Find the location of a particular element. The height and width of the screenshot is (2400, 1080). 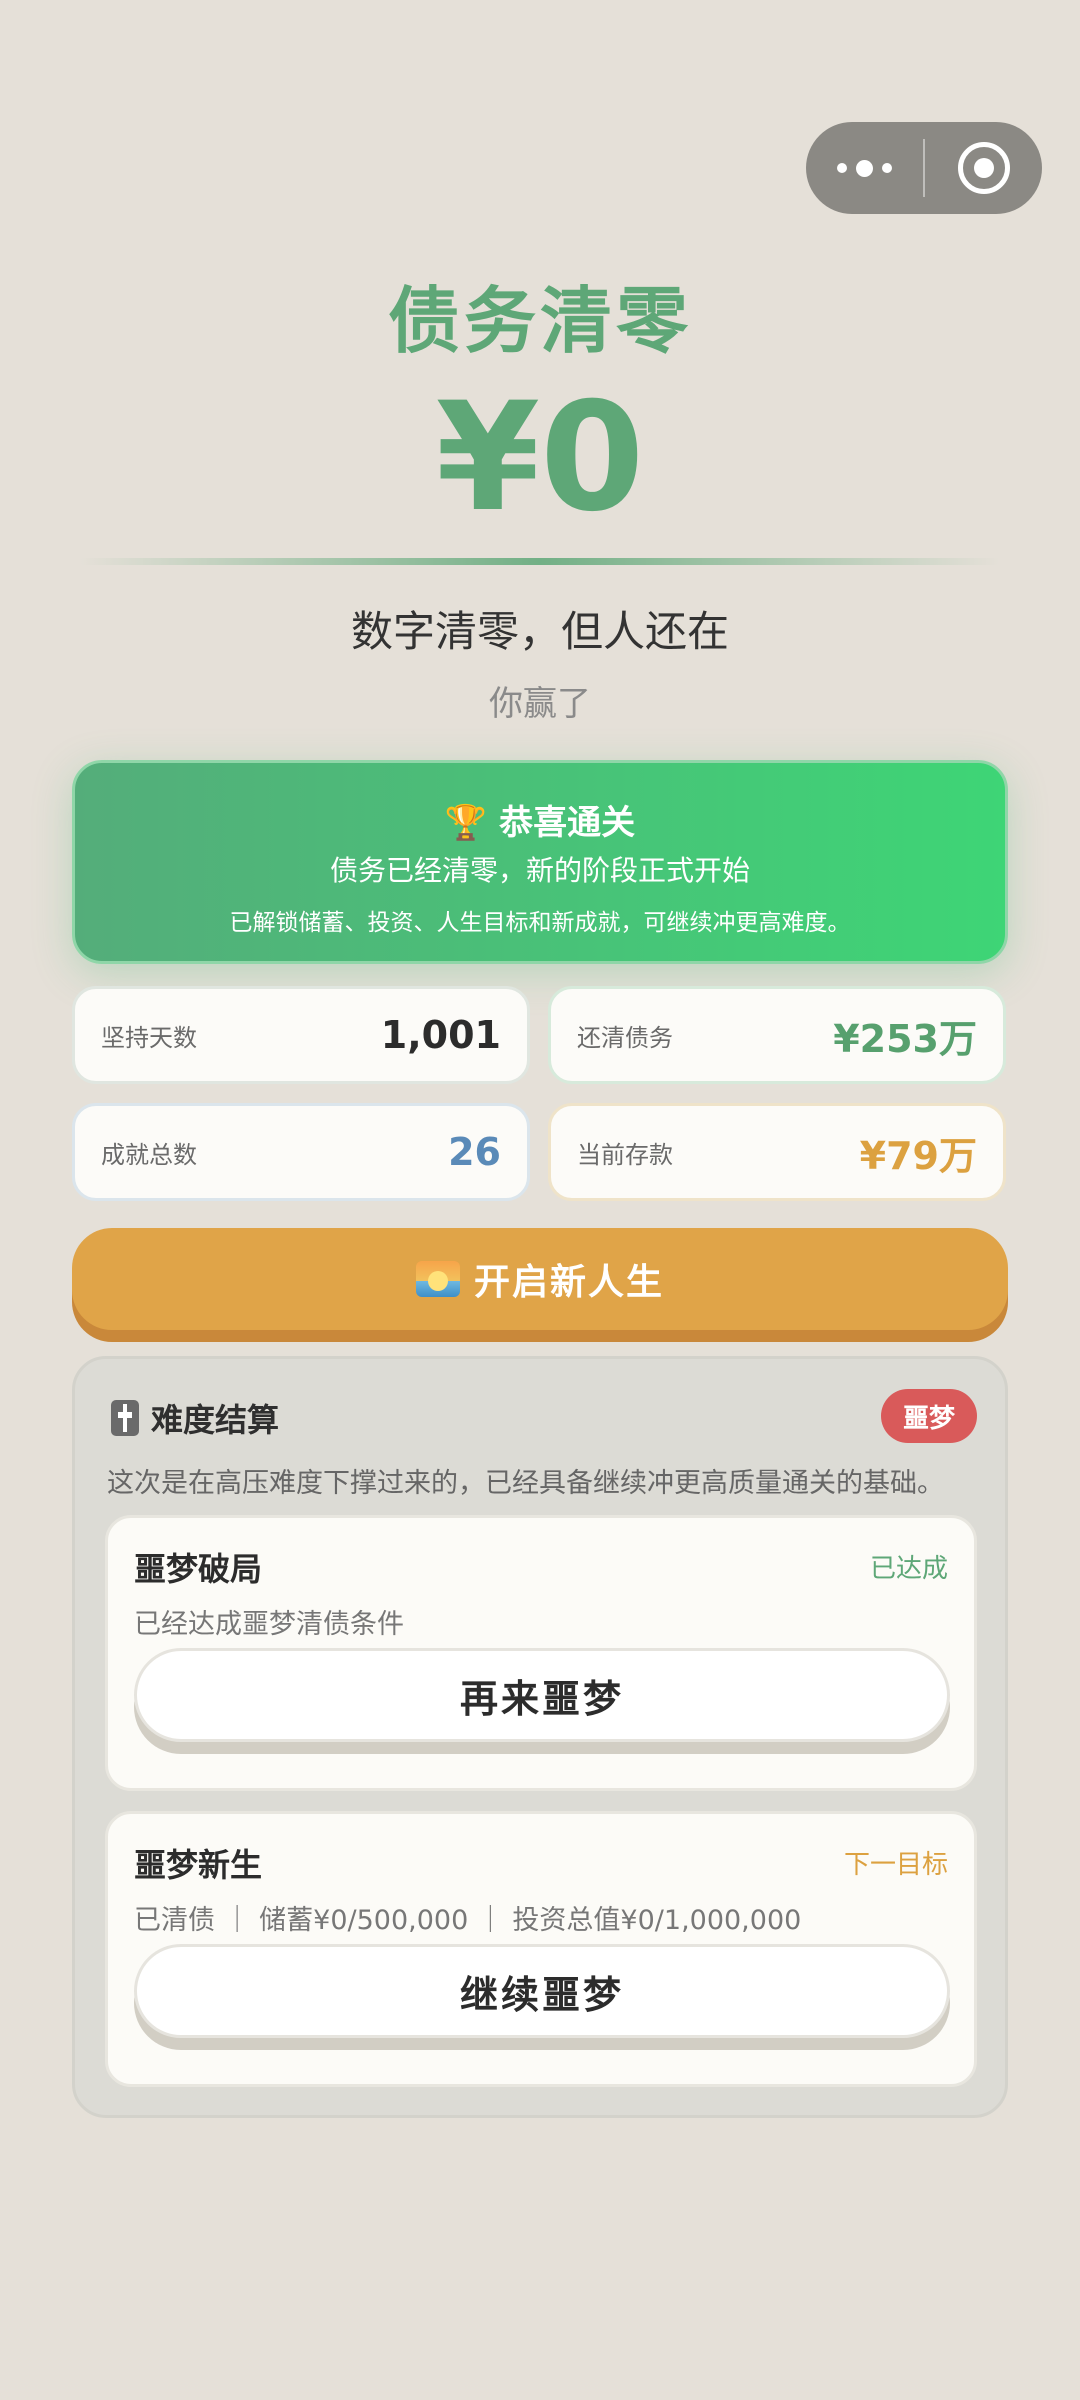

goal-status: 已达成 is located at coordinates (908, 1569).